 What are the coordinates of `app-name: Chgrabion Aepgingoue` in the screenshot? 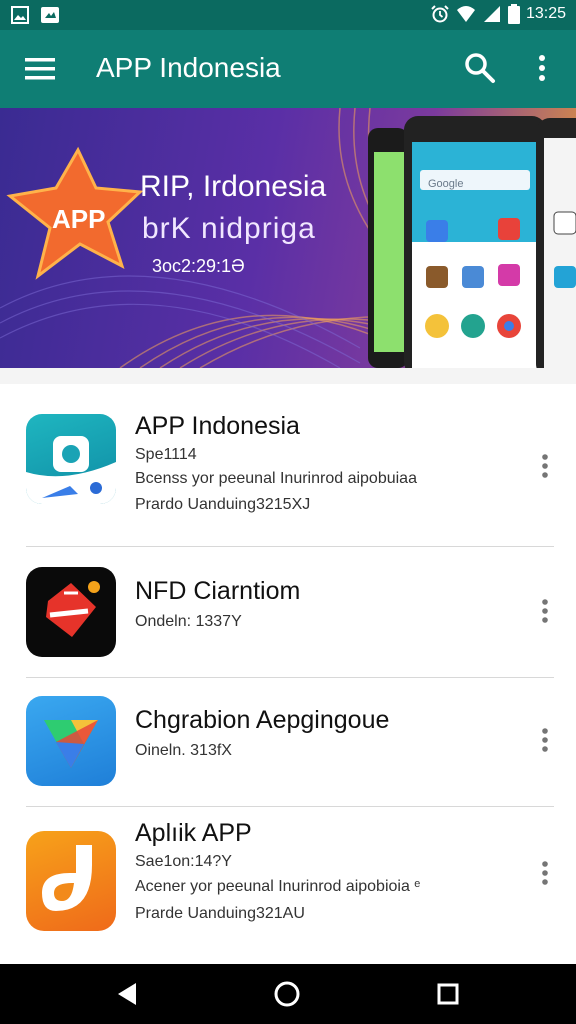 It's located at (262, 720).